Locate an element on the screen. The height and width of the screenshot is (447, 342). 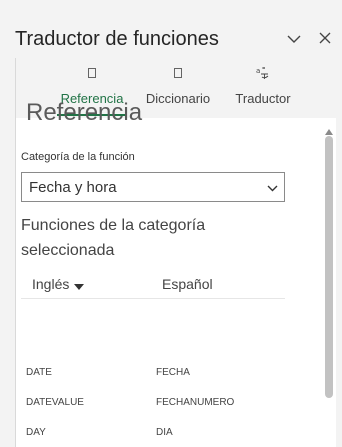
column-header-label: Español is located at coordinates (187, 284).